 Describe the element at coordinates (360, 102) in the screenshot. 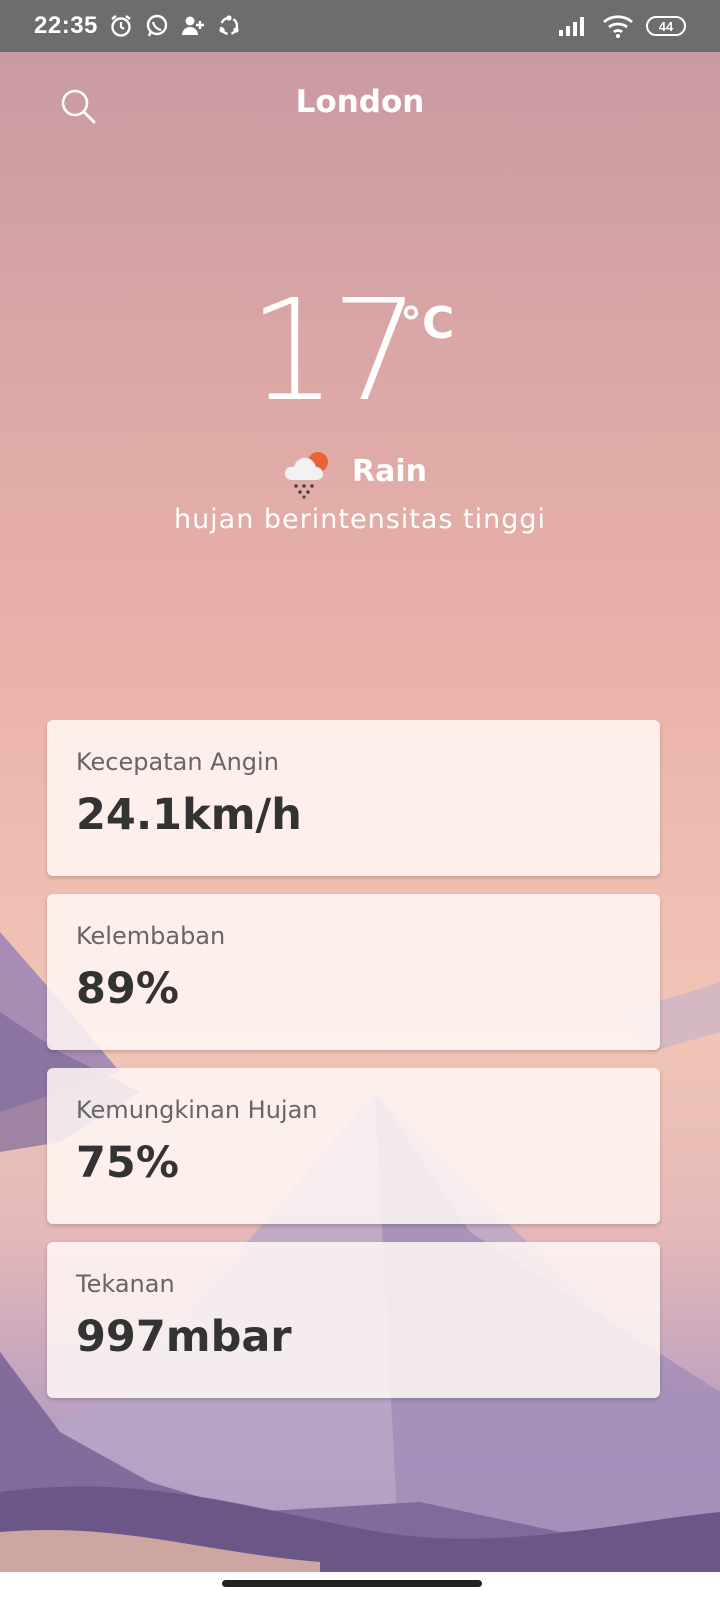

I see `city-name: London` at that location.